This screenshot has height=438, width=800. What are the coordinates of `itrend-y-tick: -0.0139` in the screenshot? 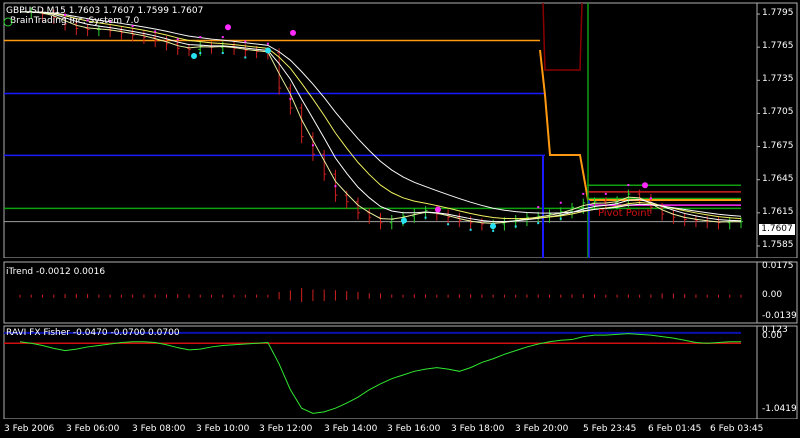 It's located at (779, 316).